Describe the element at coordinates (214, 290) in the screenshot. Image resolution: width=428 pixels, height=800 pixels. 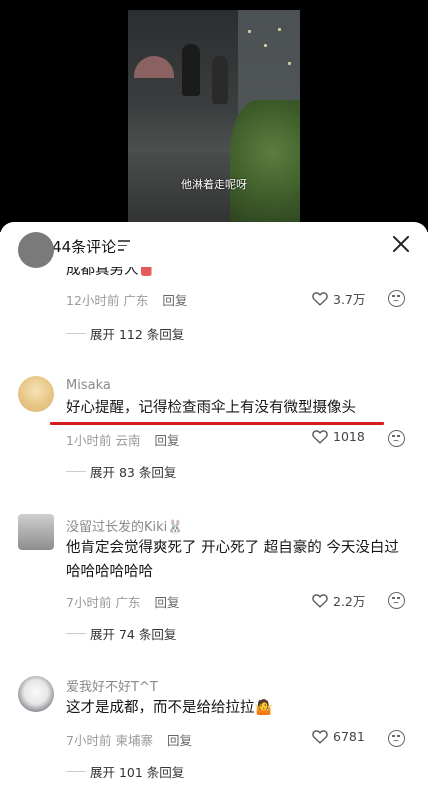
I see `comment-item: 成都真男人 12小时前 广东 回复 3.7万 展开 112 条回复` at that location.